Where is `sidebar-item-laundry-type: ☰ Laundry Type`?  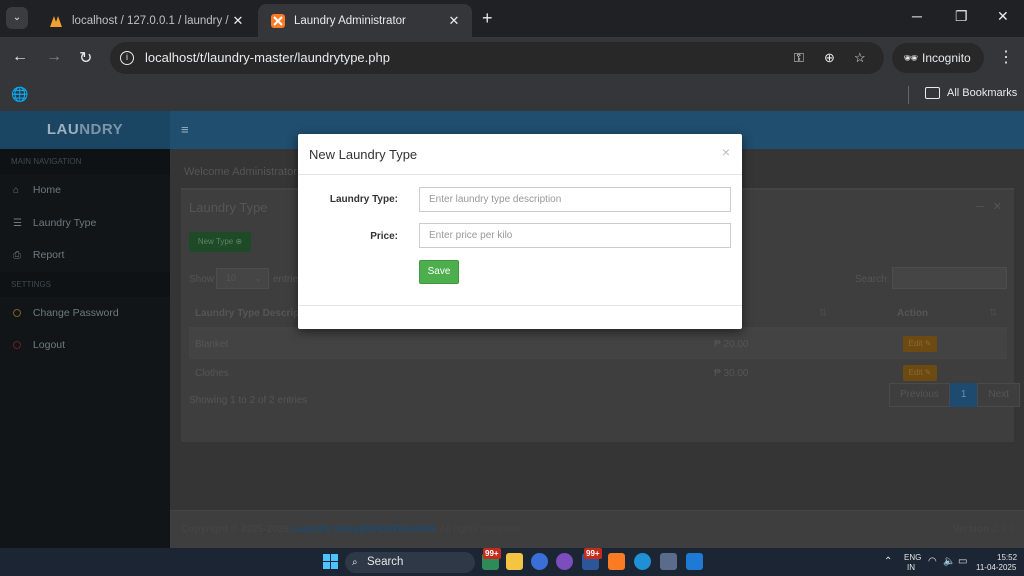
sidebar-item-laundry-type: ☰ Laundry Type is located at coordinates (85, 223).